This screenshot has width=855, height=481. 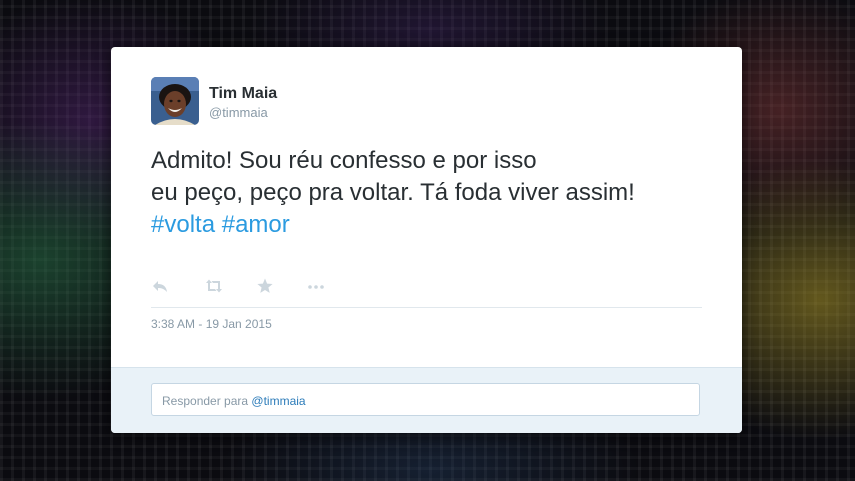 What do you see at coordinates (431, 225) in the screenshot?
I see `tweet-hashtags: #volta #amor` at bounding box center [431, 225].